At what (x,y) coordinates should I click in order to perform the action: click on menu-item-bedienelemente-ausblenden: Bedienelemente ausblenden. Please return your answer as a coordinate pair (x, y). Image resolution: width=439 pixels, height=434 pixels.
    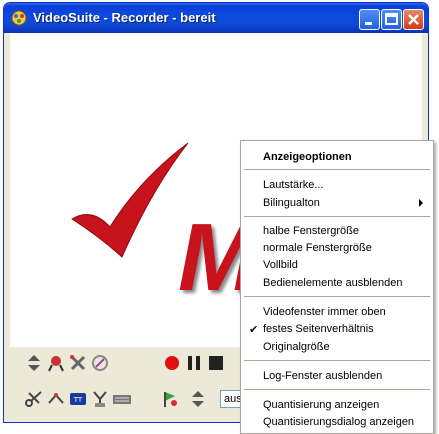
    Looking at the image, I should click on (332, 283).